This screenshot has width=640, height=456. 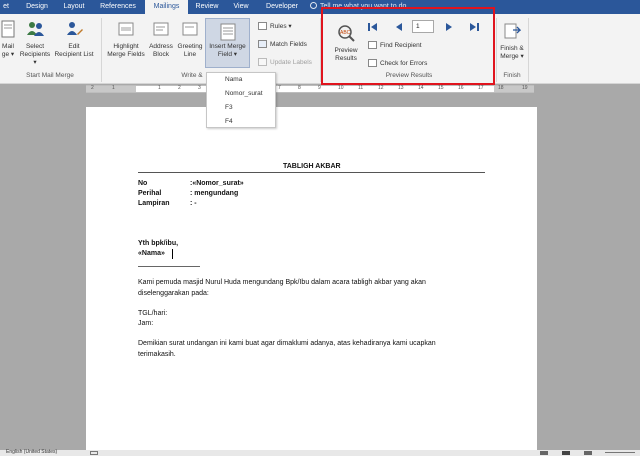 What do you see at coordinates (207, 7) in the screenshot?
I see `tab-review: Review` at bounding box center [207, 7].